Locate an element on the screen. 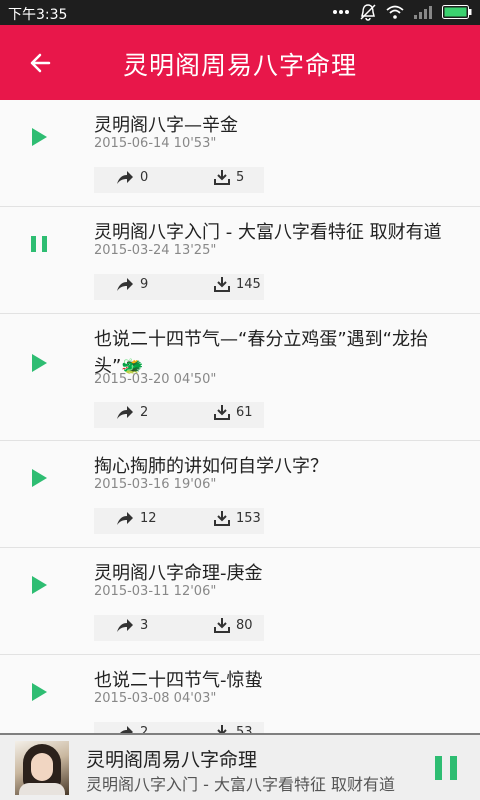  pause-button is located at coordinates (39, 244).